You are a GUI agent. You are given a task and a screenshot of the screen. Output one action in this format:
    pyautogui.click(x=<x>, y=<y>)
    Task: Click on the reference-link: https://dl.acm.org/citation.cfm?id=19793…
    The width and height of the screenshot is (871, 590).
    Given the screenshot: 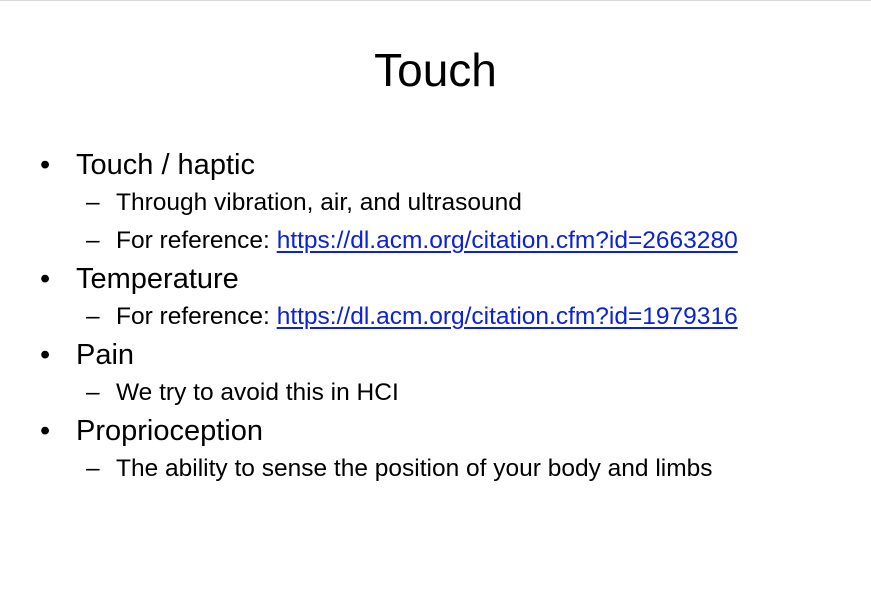 What is the action you would take?
    pyautogui.click(x=507, y=316)
    